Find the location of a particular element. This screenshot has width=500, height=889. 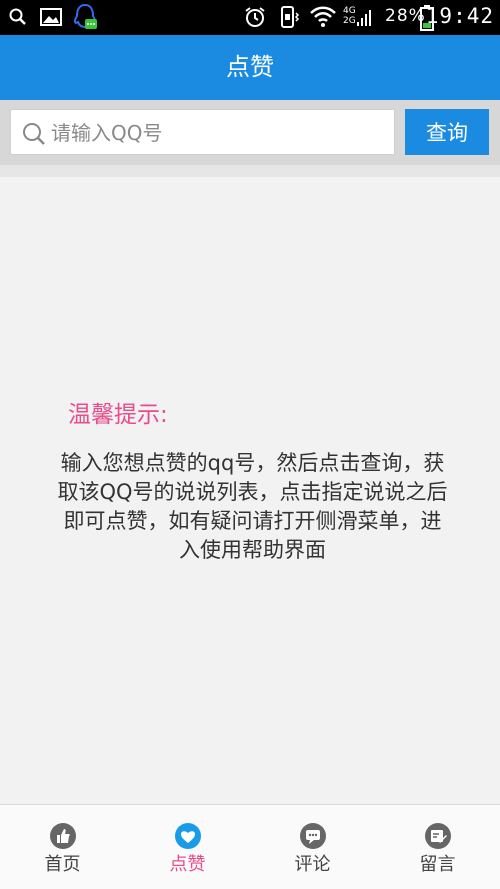

message-icon is located at coordinates (438, 836).